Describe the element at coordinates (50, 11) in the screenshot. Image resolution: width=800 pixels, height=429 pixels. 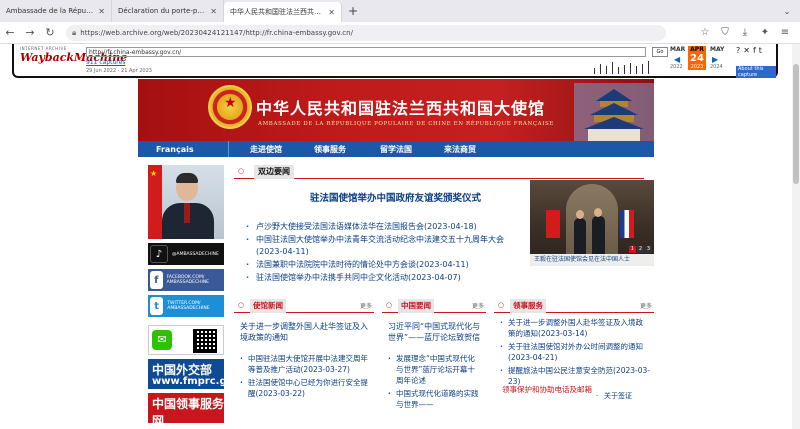
I see `tab-title: Ambassade de la République Popul` at that location.